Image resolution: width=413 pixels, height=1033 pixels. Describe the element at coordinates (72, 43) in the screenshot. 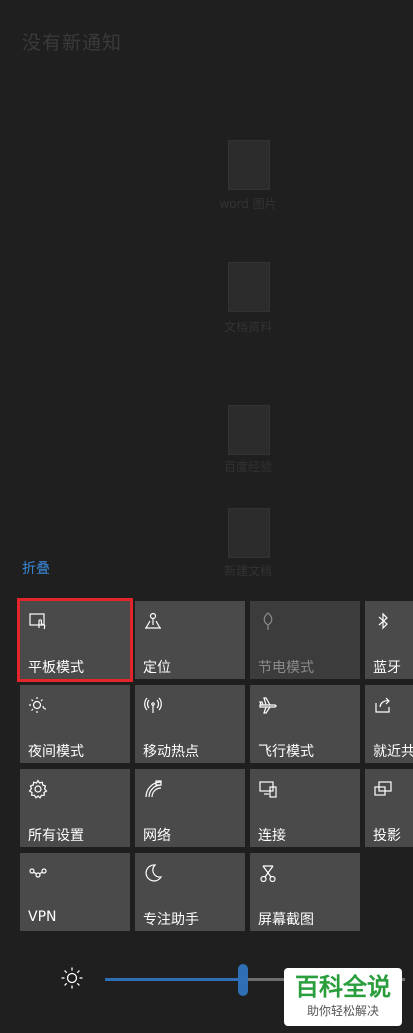

I see `no-notifications-heading: 没有新通知` at that location.